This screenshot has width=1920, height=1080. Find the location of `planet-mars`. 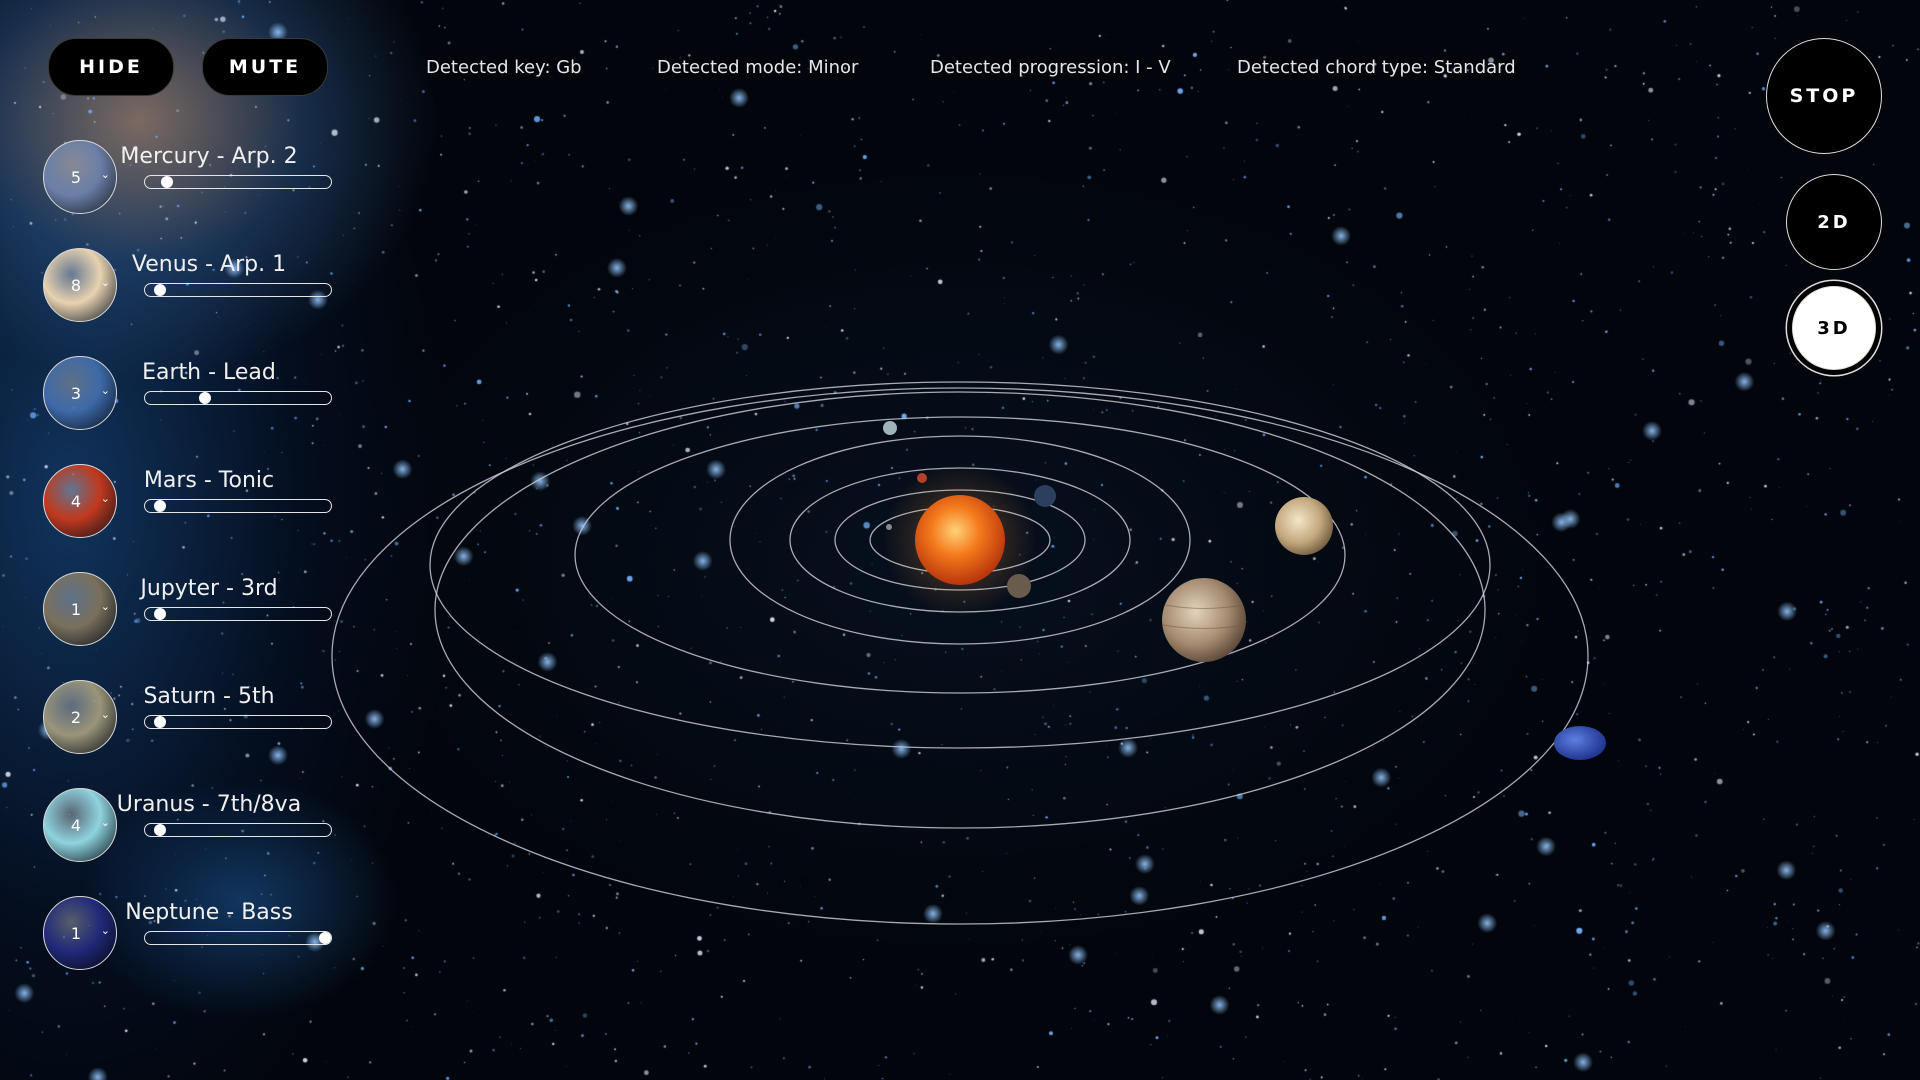

planet-mars is located at coordinates (922, 478).